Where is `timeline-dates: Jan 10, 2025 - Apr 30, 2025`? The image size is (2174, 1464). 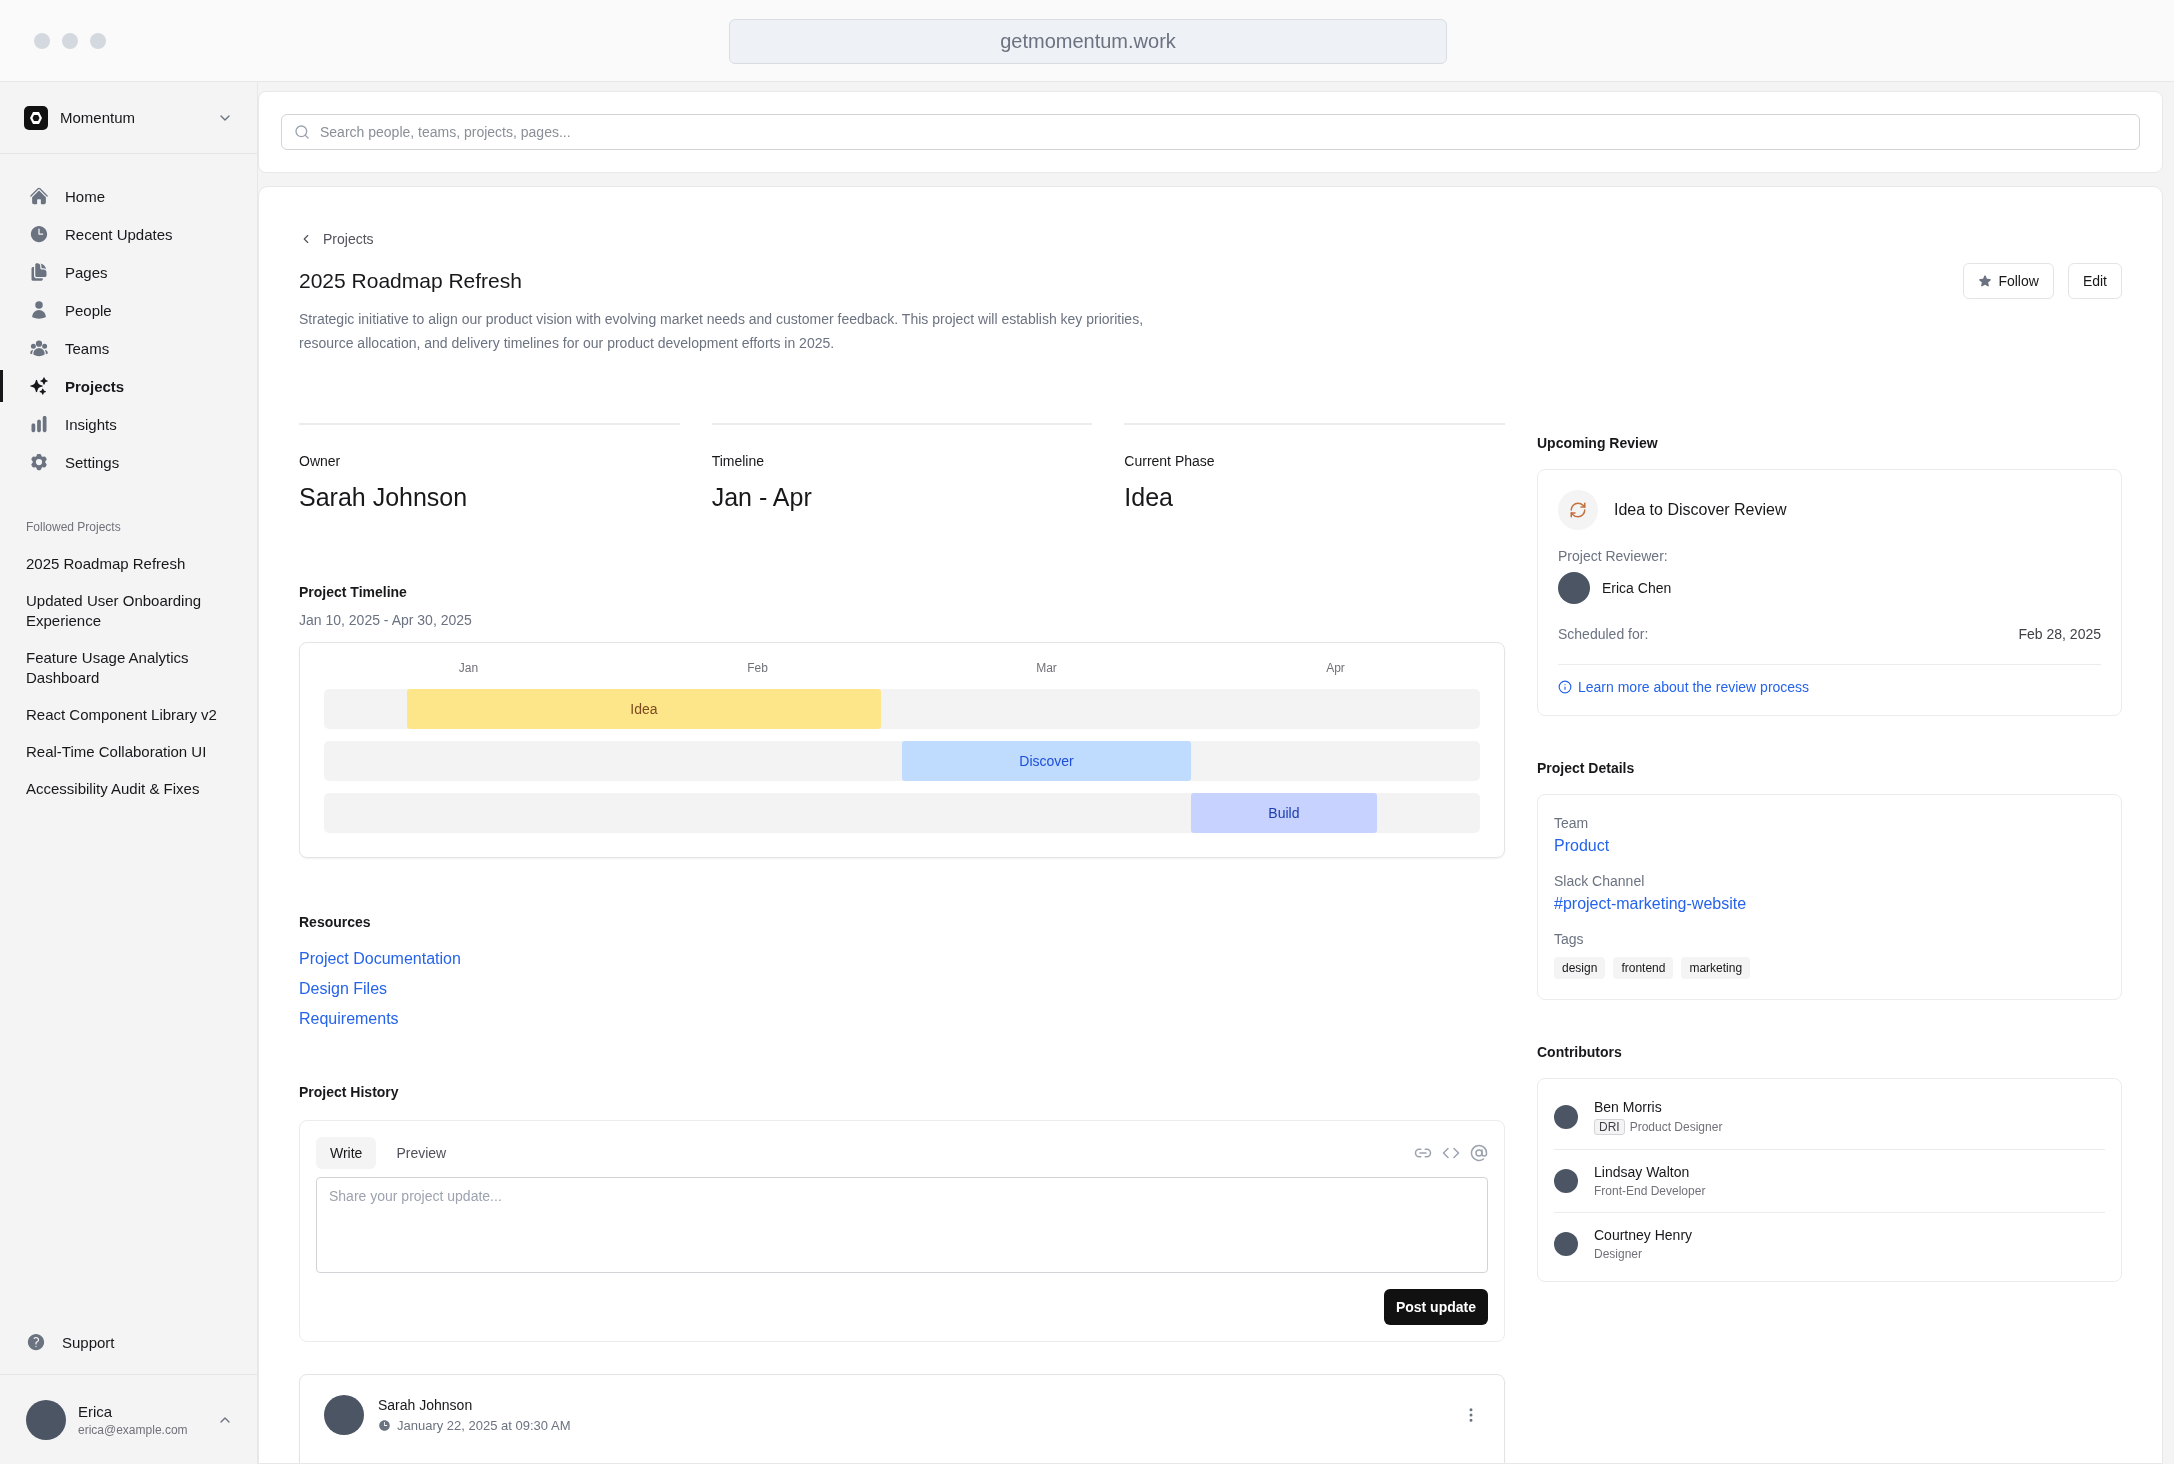
timeline-dates: Jan 10, 2025 - Apr 30, 2025 is located at coordinates (386, 620).